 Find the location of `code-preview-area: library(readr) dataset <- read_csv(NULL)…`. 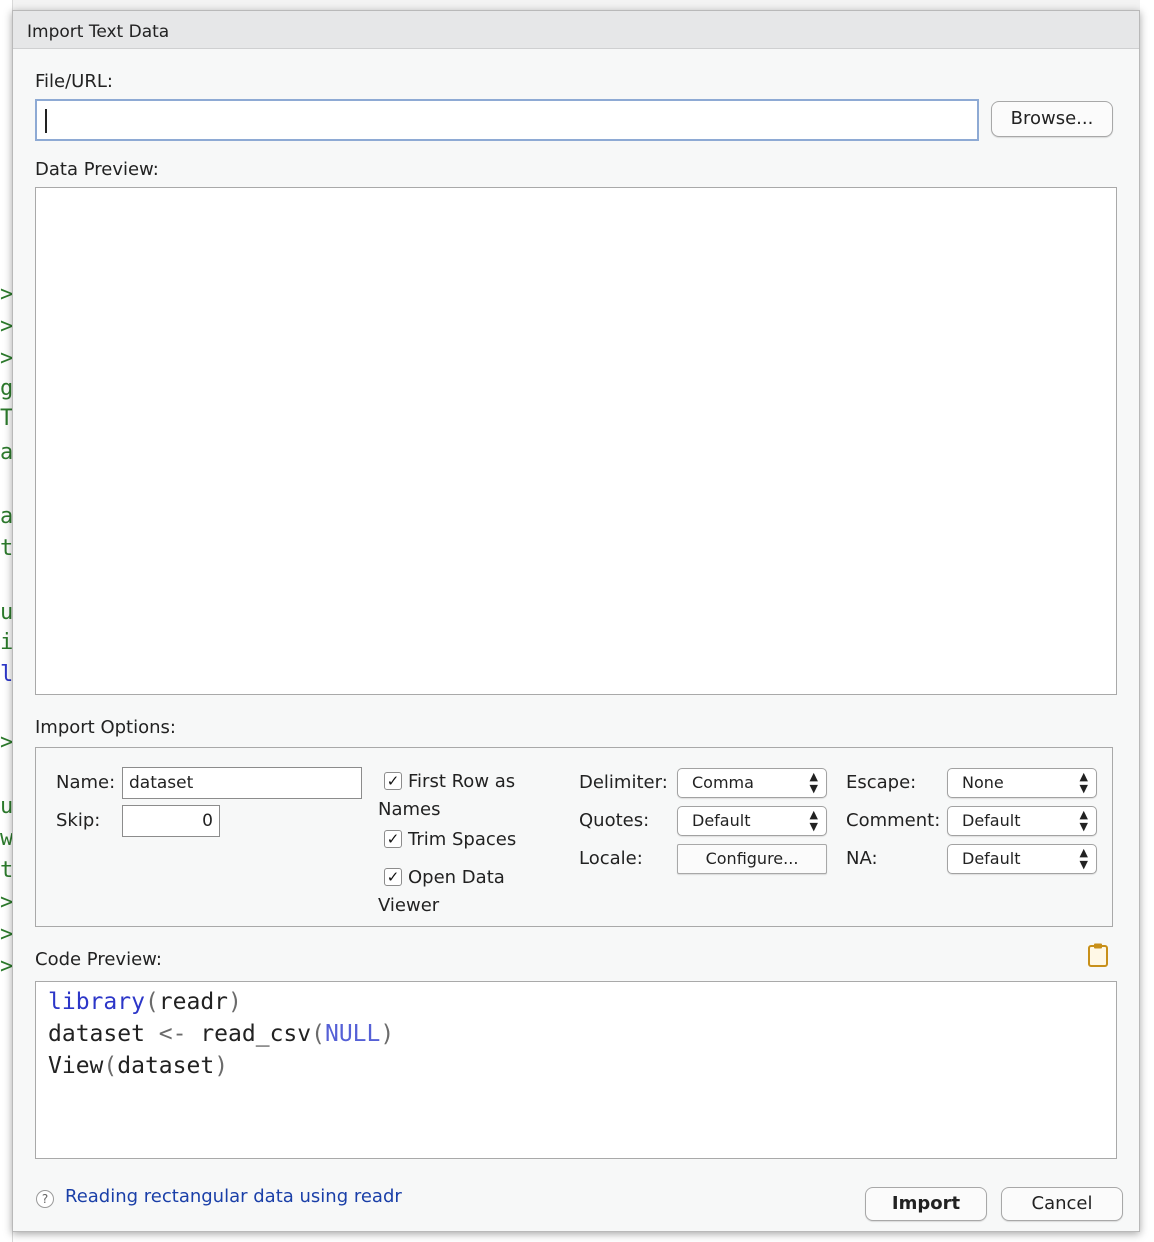

code-preview-area: library(readr) dataset <- read_csv(NULL)… is located at coordinates (576, 1070).